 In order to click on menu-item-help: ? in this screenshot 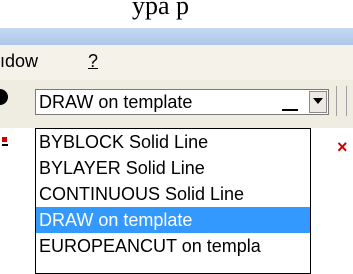, I will do `click(93, 61)`.